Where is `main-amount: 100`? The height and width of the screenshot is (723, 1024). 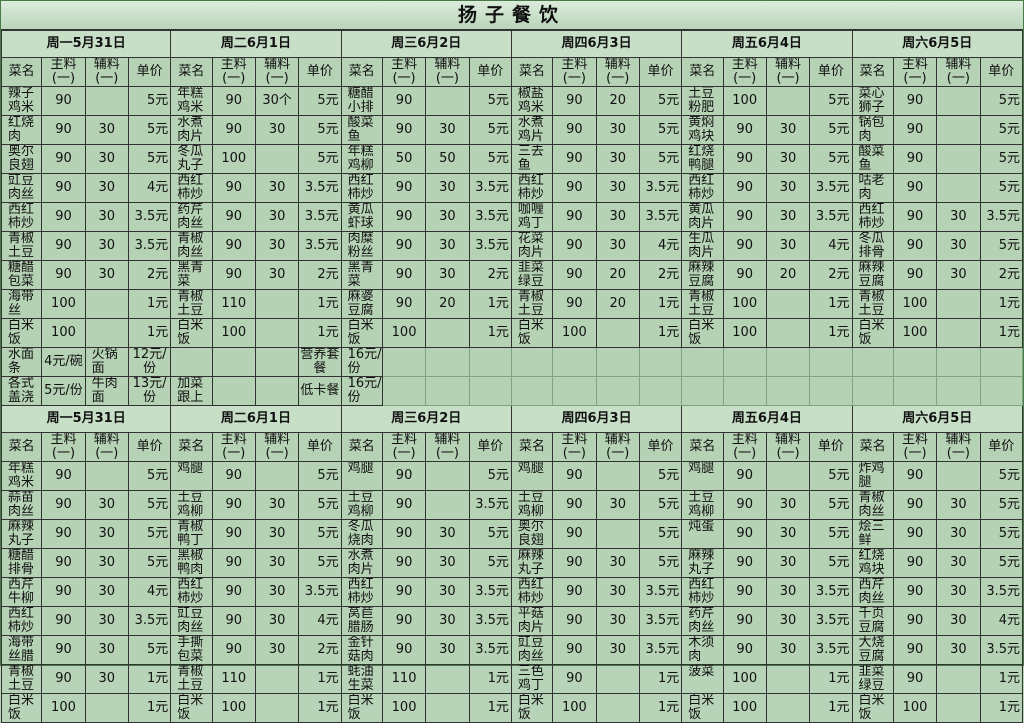 main-amount: 100 is located at coordinates (63, 303).